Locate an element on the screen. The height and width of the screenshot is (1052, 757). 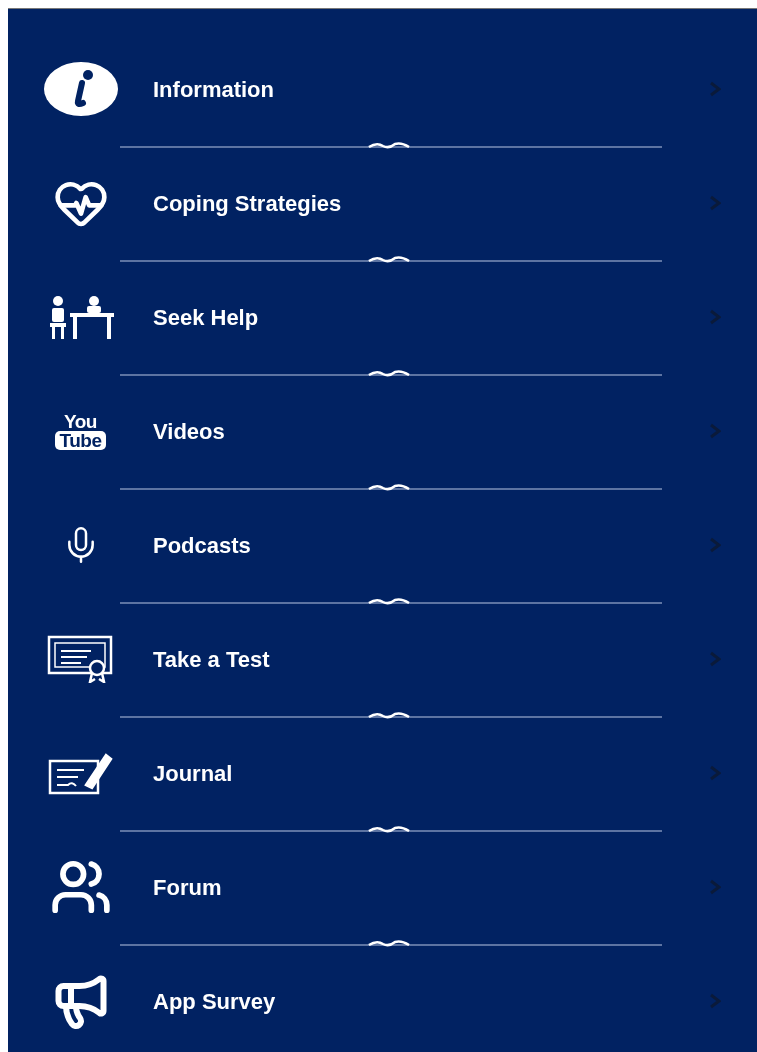
menu-item-label: Videos is located at coordinates (189, 431).